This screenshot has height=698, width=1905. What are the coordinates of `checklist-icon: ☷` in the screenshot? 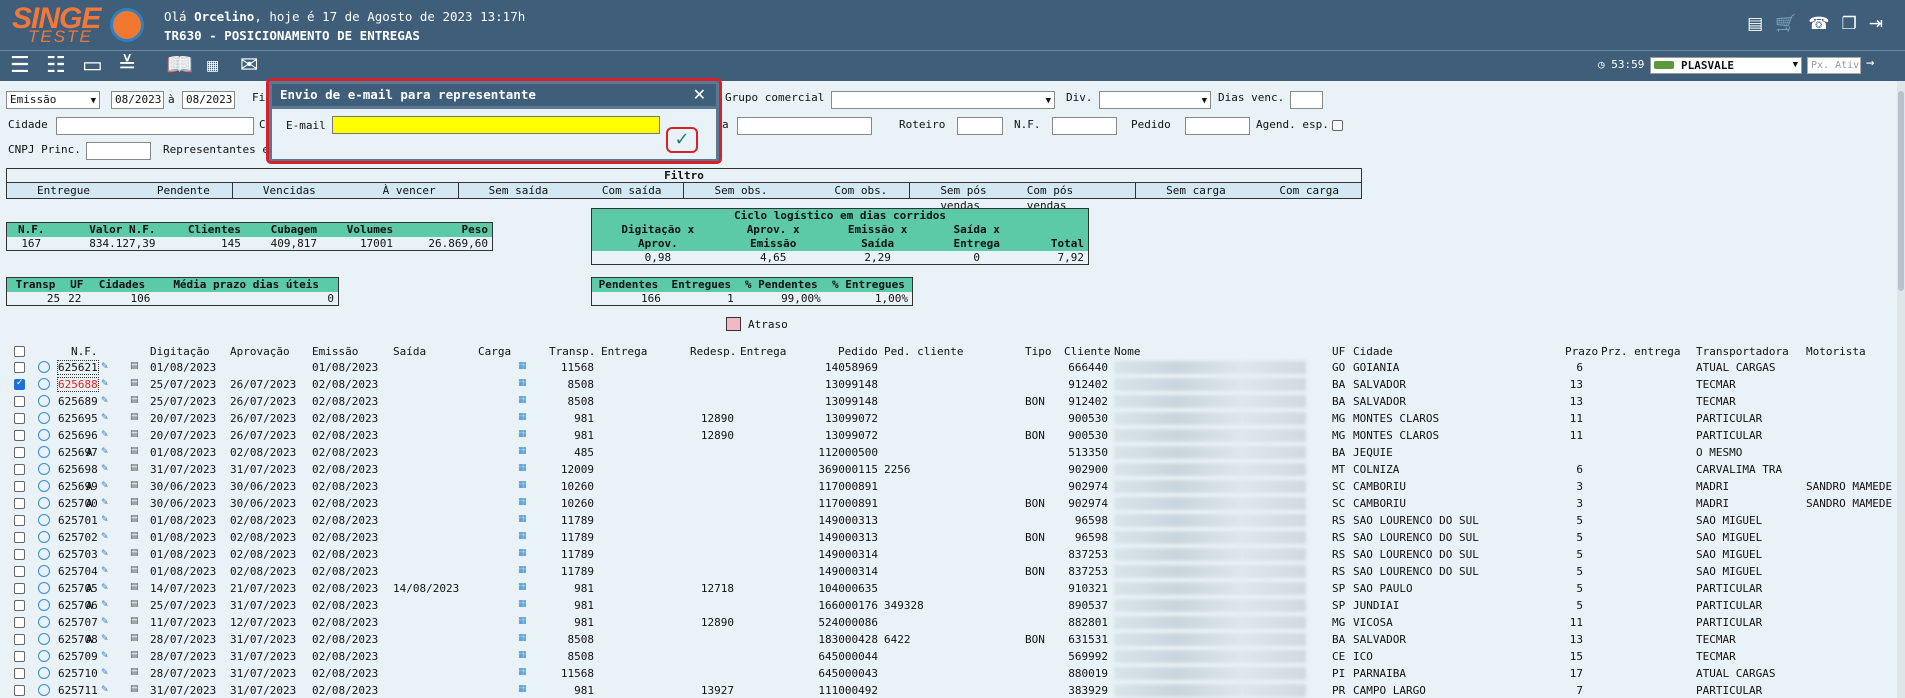 It's located at (56, 66).